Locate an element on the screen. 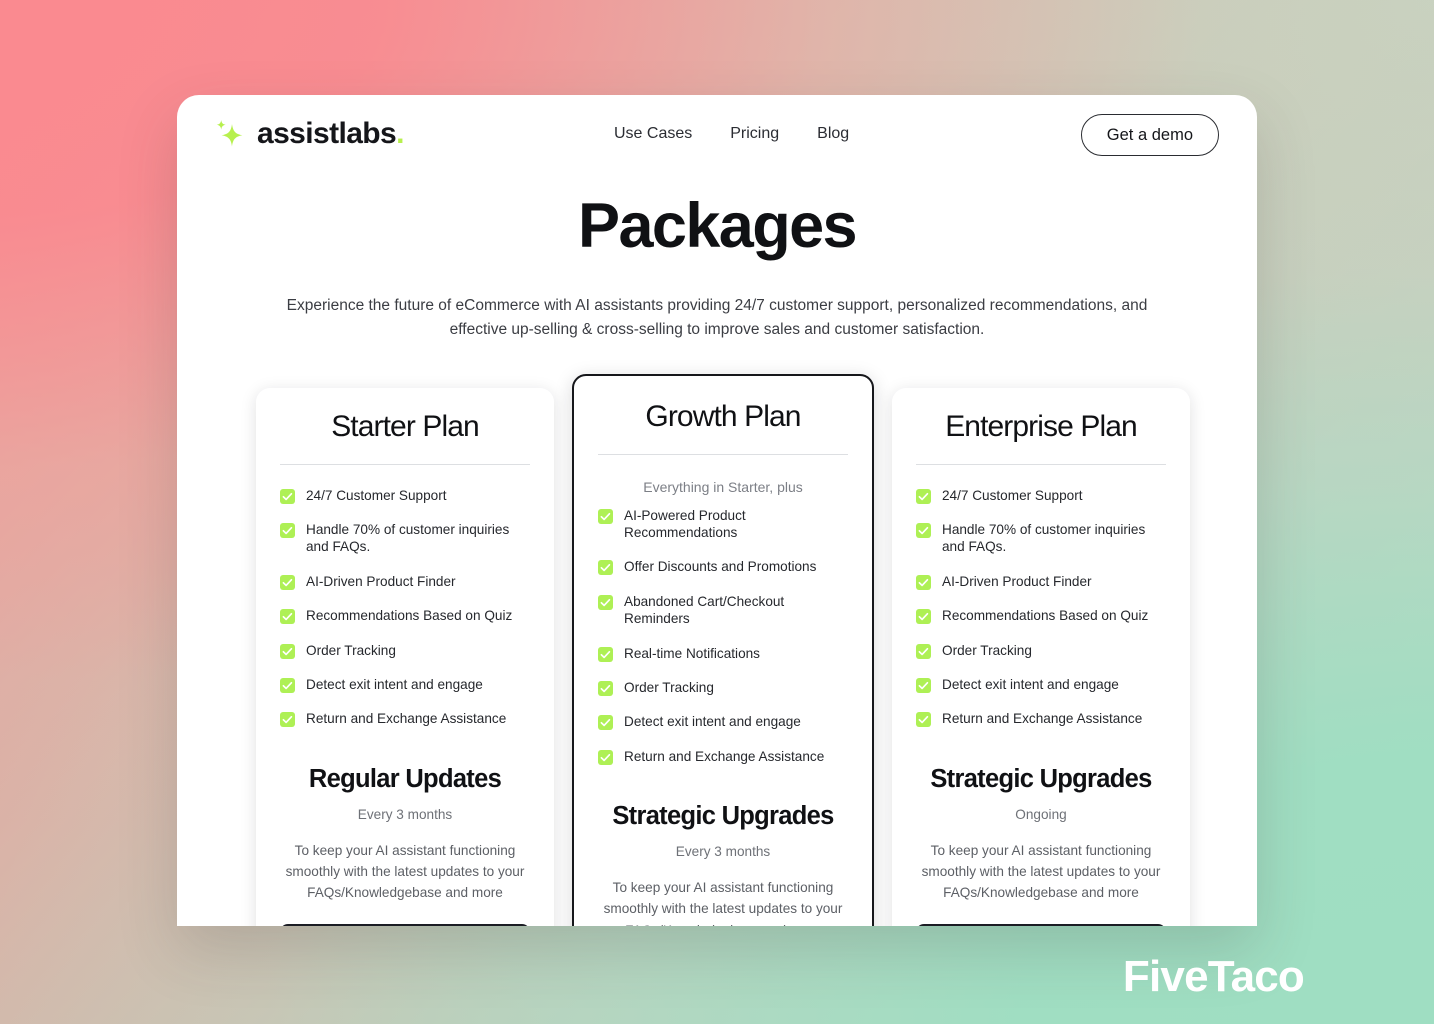 The image size is (1434, 1024). brand-name: assistlabs. is located at coordinates (330, 133).